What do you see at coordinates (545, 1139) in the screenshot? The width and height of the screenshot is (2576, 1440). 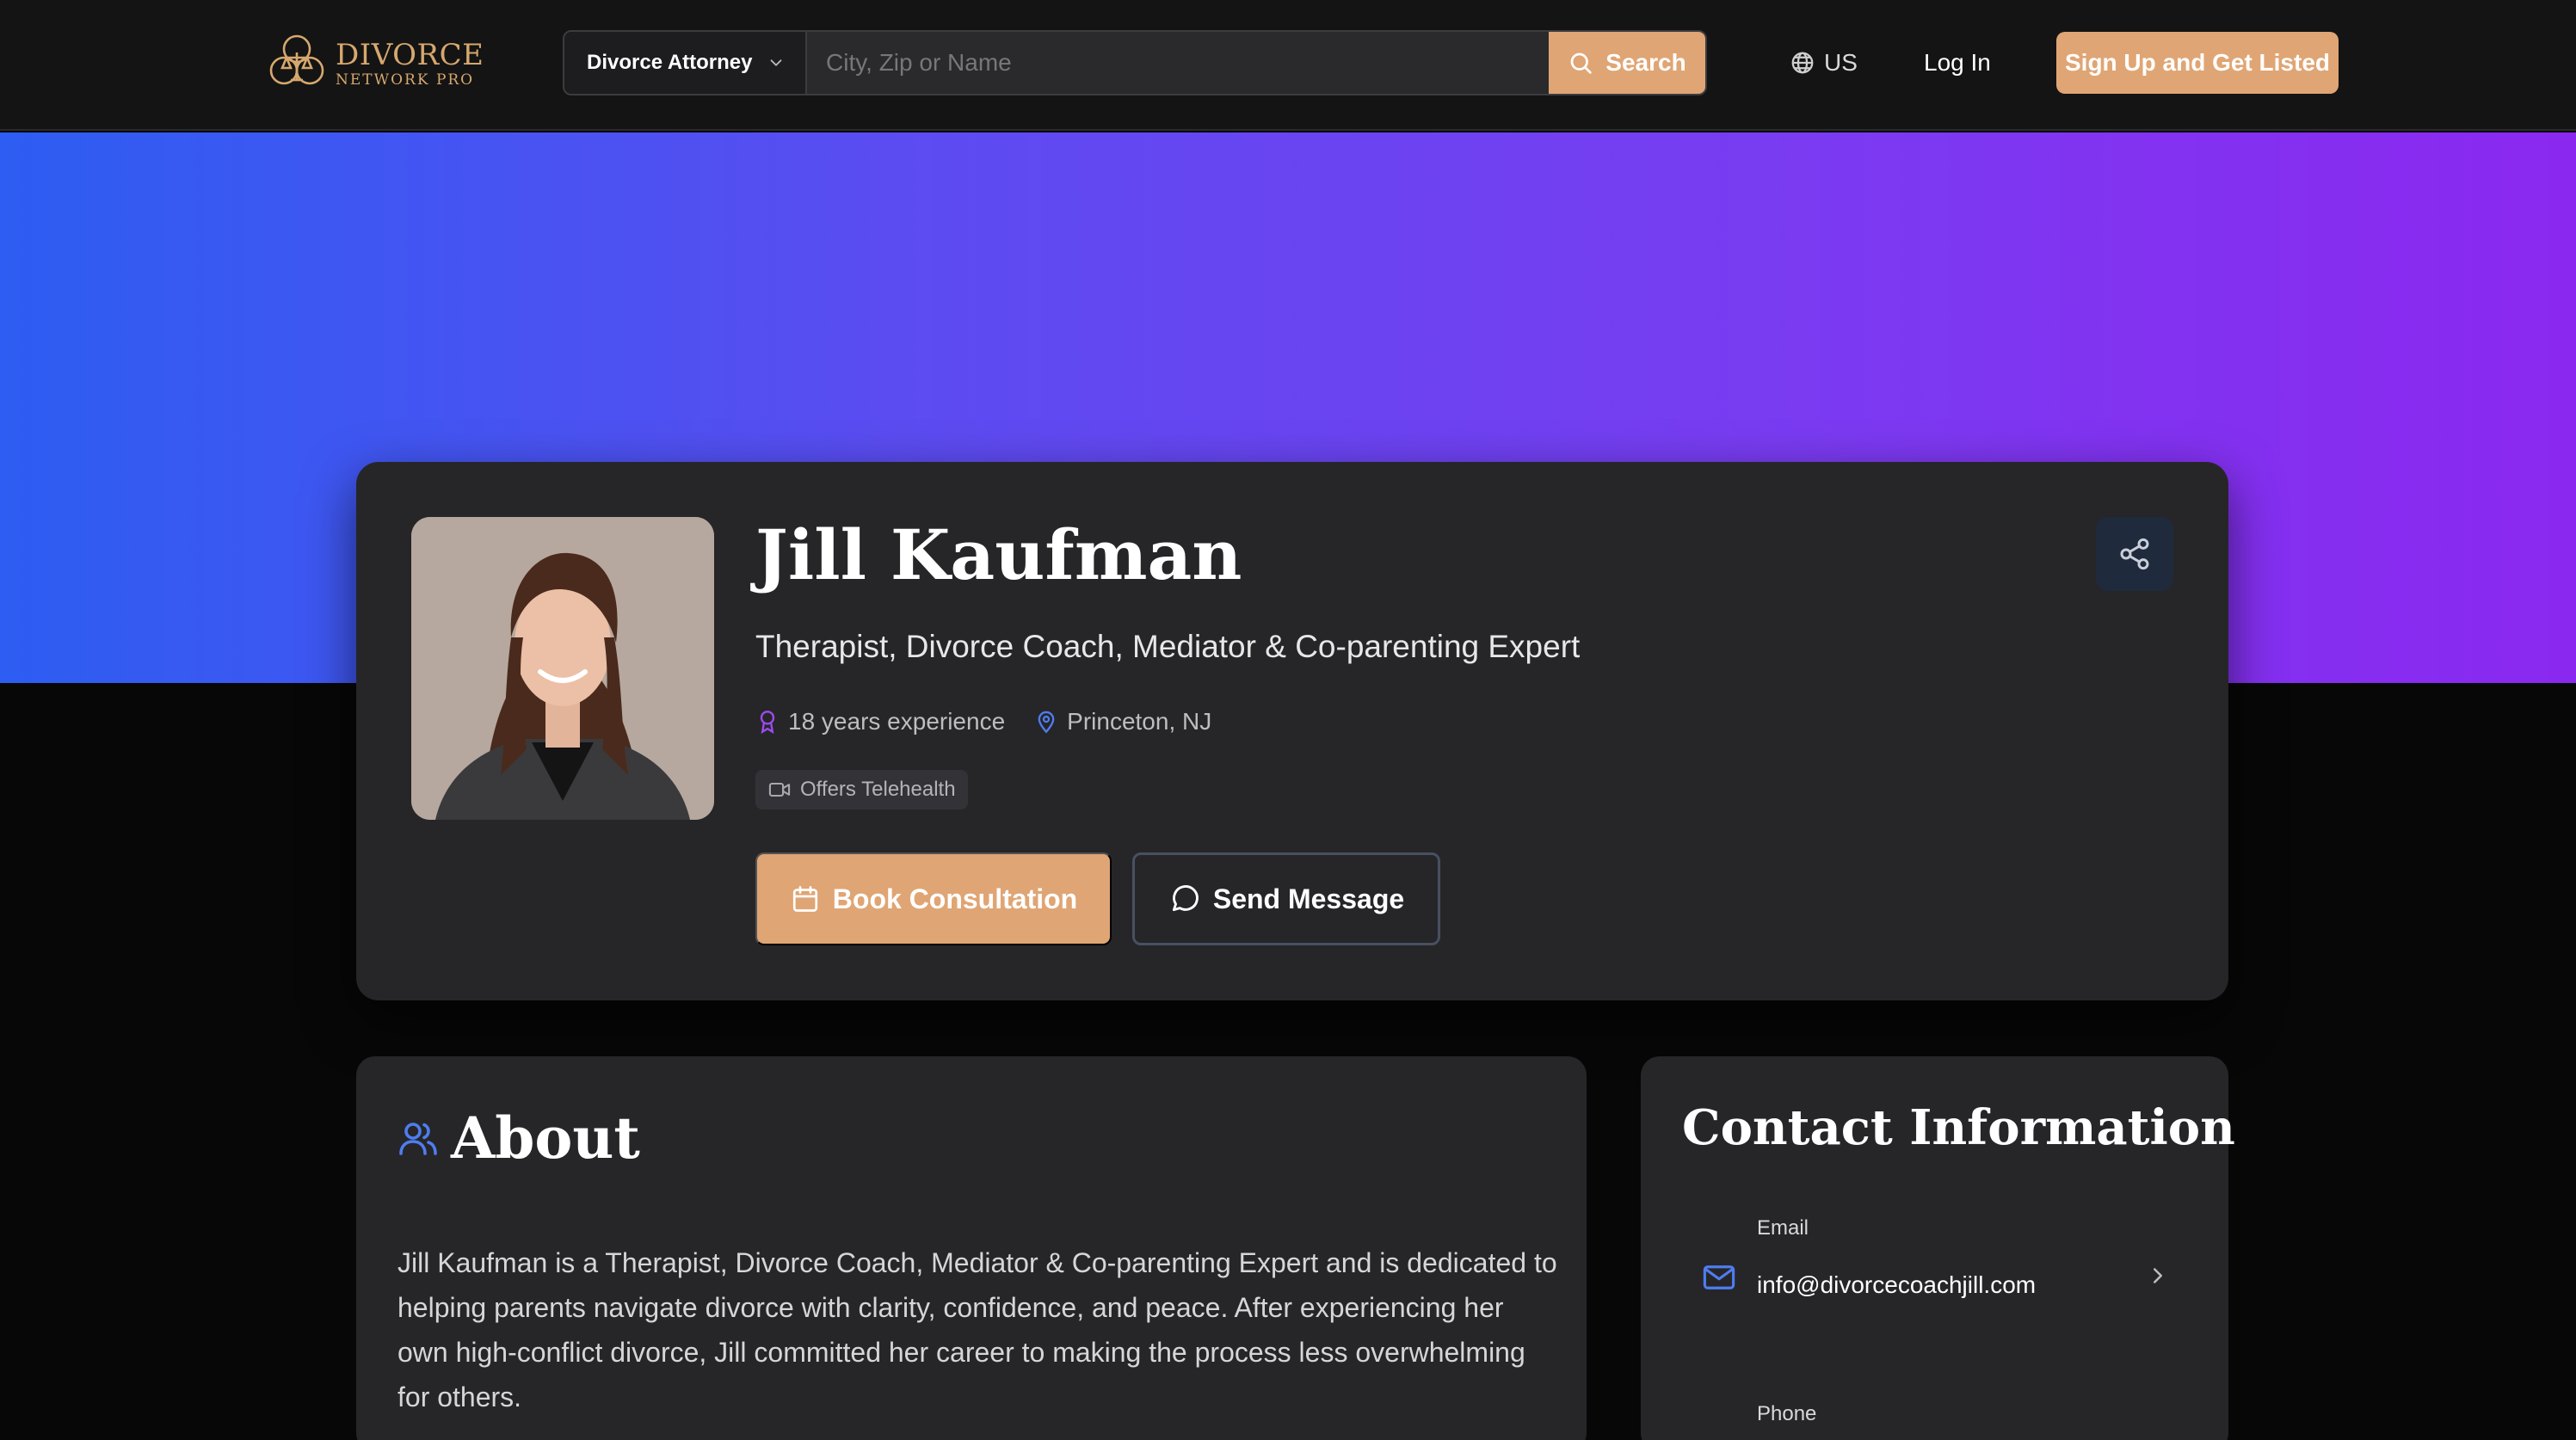 I see `about-title: About` at bounding box center [545, 1139].